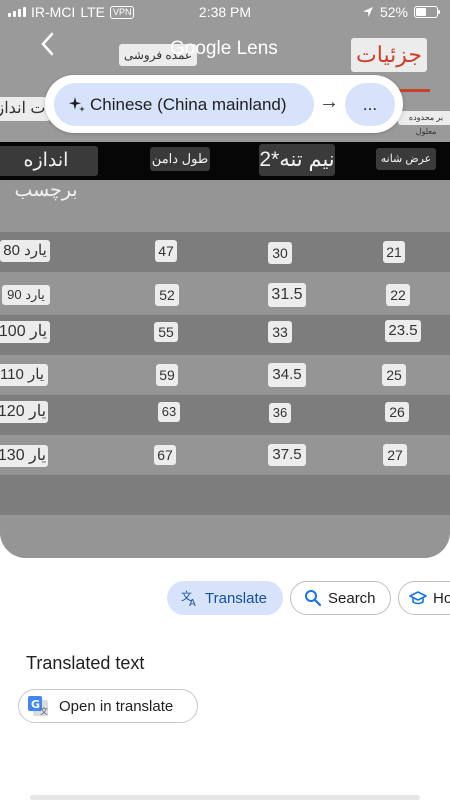  I want to click on source-language-label: Chinese (China mainland), so click(188, 104).